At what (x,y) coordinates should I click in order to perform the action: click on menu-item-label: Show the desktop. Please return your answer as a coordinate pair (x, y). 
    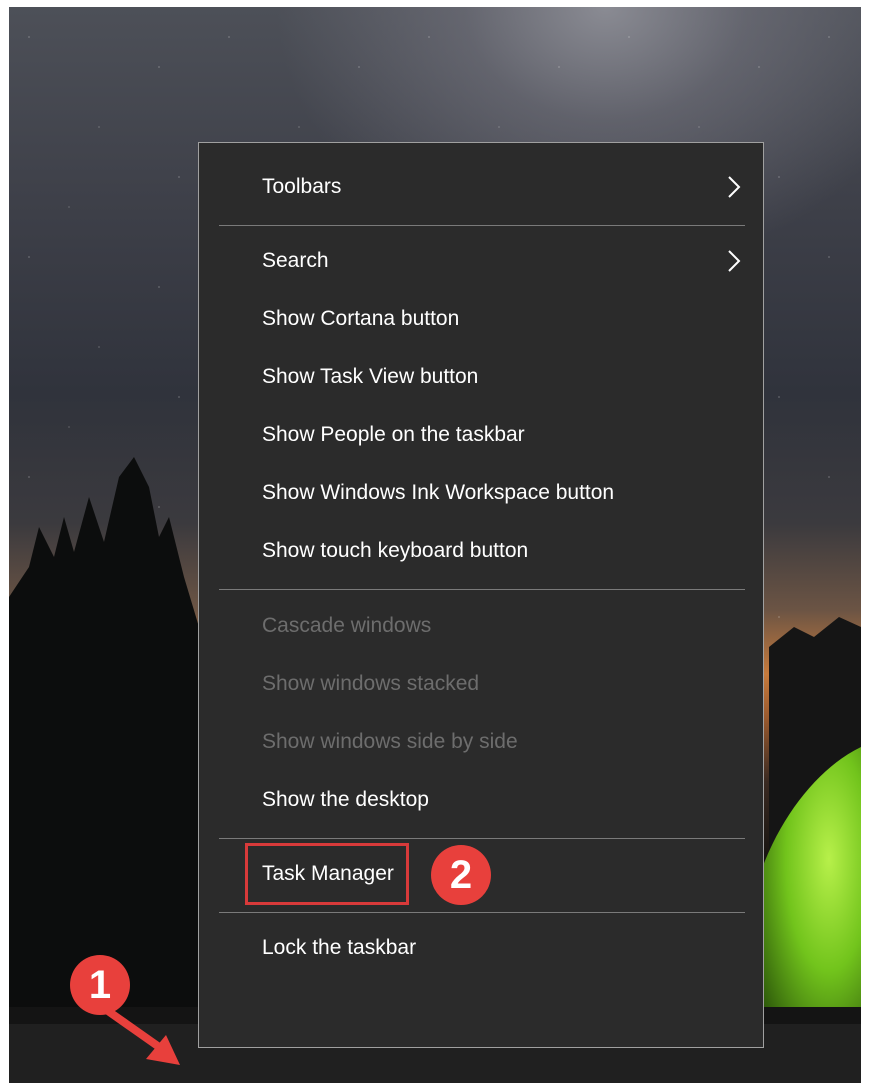
    Looking at the image, I should click on (345, 799).